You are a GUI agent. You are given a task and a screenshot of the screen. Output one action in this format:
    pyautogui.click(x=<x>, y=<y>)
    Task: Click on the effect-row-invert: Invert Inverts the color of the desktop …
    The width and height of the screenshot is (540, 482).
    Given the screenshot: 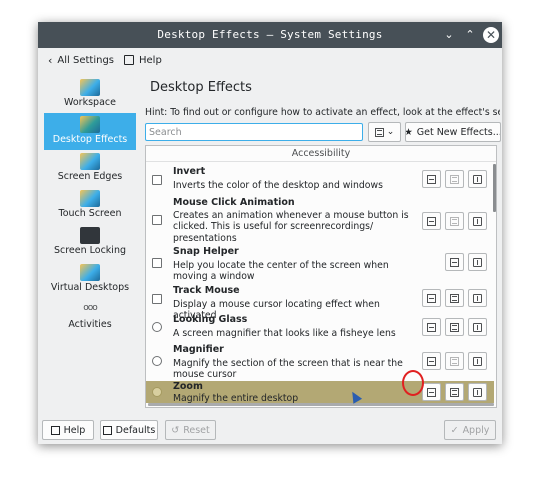 What is the action you would take?
    pyautogui.click(x=320, y=178)
    